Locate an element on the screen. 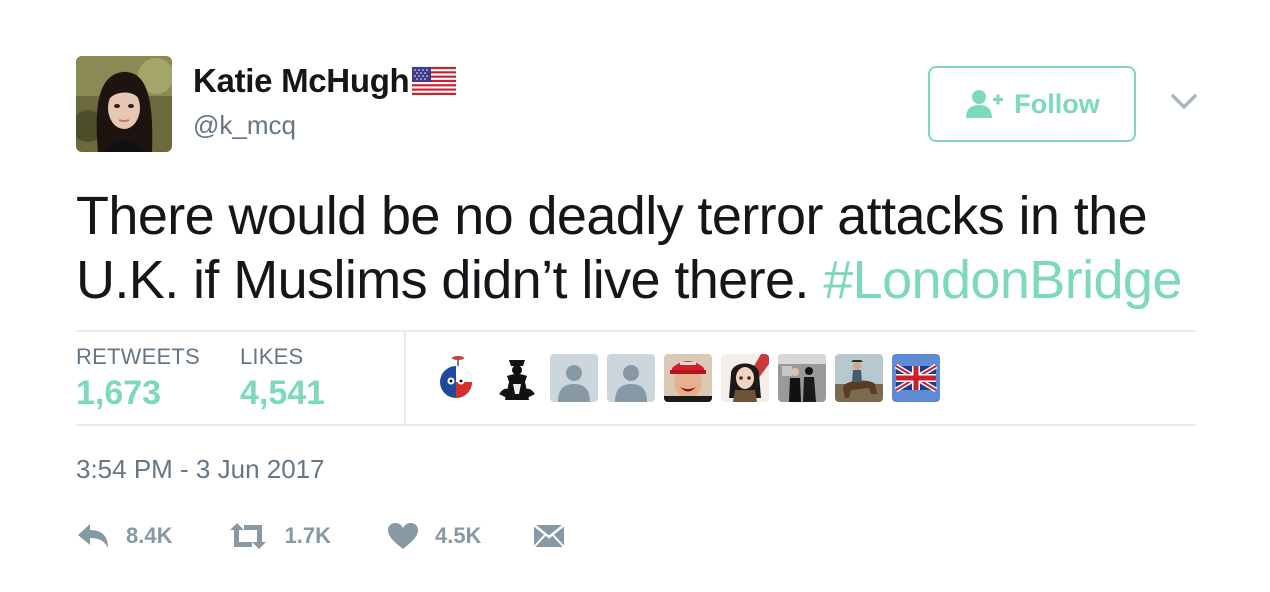 The width and height of the screenshot is (1270, 592). stats-bottom-divider is located at coordinates (636, 425).